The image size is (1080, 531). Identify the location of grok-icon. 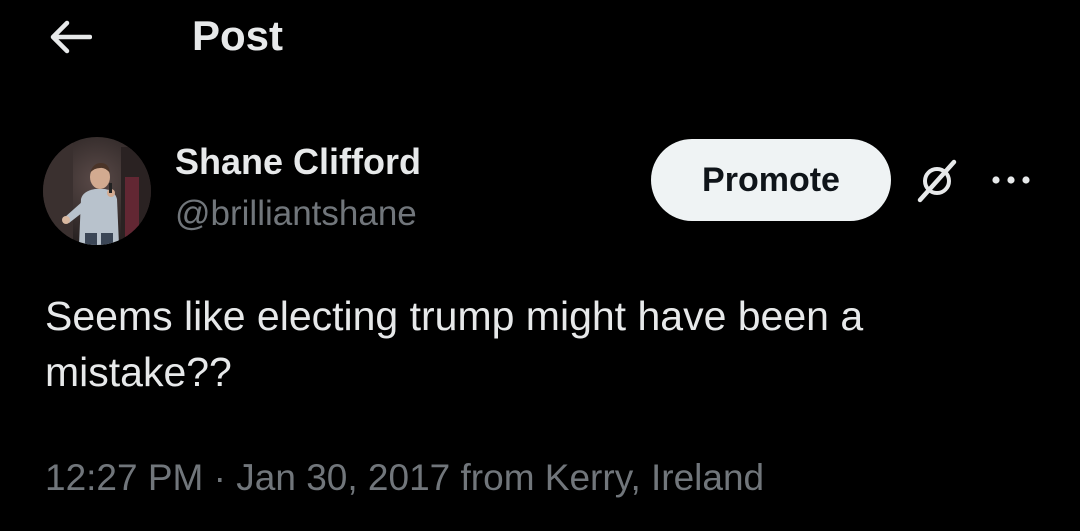
(937, 181).